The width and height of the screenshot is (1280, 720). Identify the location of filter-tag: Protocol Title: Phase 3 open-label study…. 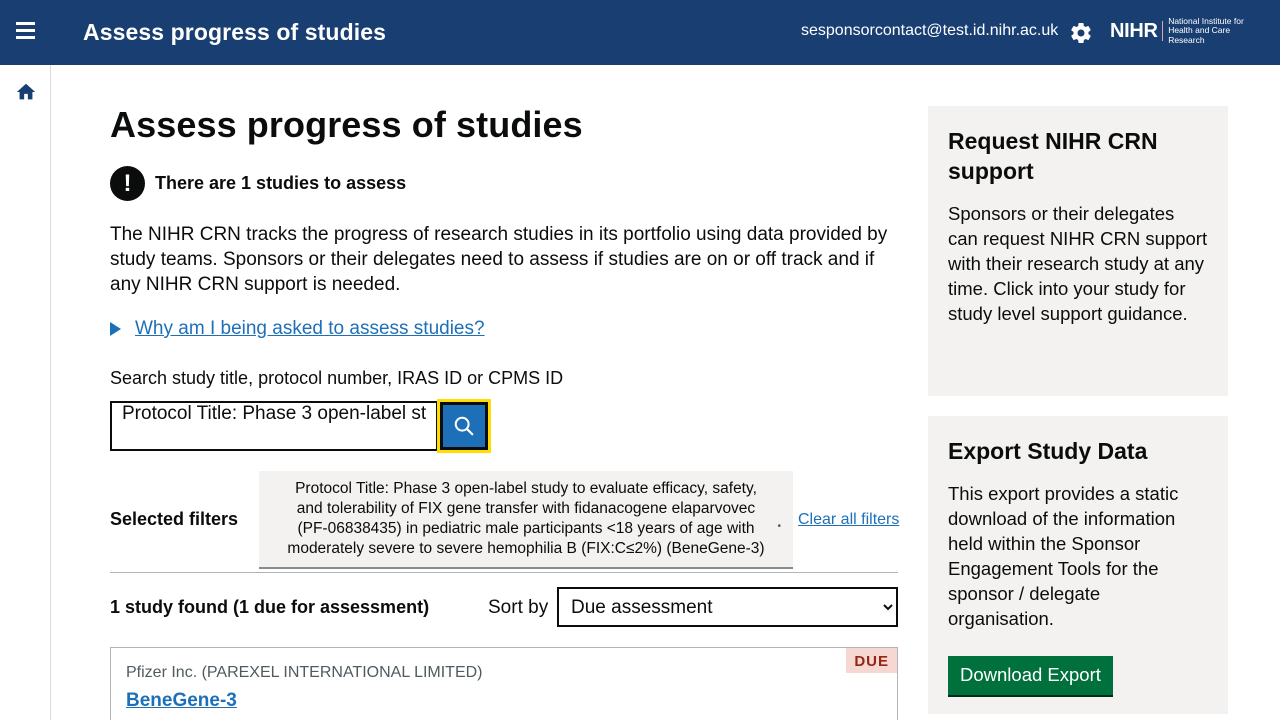
(526, 520).